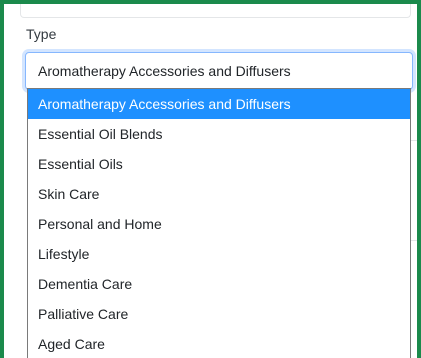  I want to click on dropdown-option-personal-and-home: Personal and Home, so click(219, 224).